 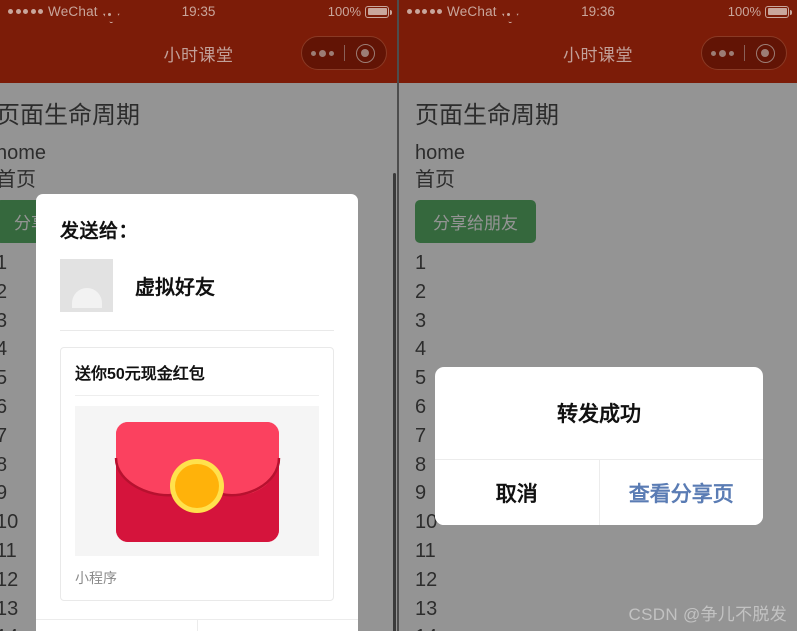 I want to click on wechat-capsule-button-left, so click(x=344, y=53).